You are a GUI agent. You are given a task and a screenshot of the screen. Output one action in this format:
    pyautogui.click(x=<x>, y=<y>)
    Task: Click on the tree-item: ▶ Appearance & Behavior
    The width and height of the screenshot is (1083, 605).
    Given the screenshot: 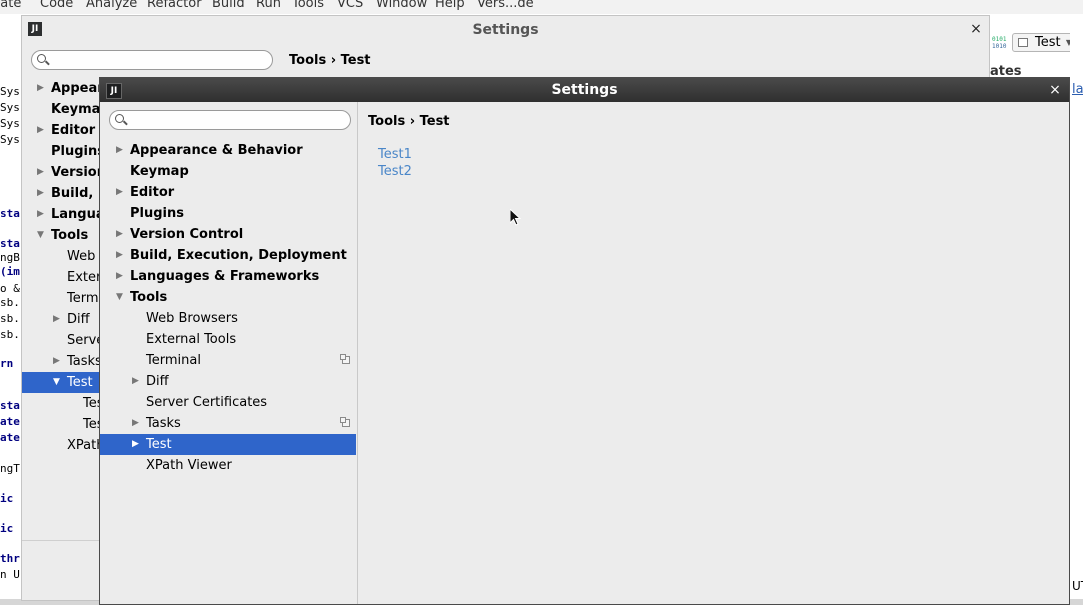 What is the action you would take?
    pyautogui.click(x=228, y=150)
    